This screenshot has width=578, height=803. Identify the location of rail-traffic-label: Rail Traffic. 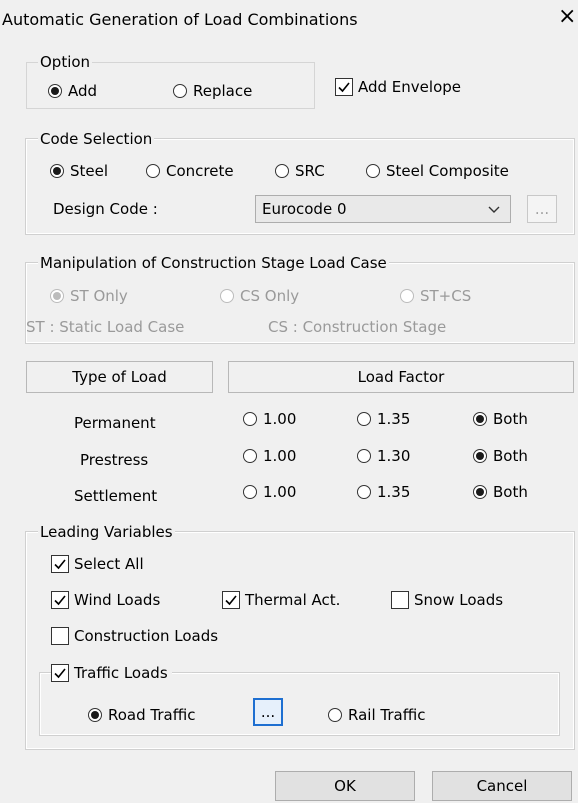
(387, 715).